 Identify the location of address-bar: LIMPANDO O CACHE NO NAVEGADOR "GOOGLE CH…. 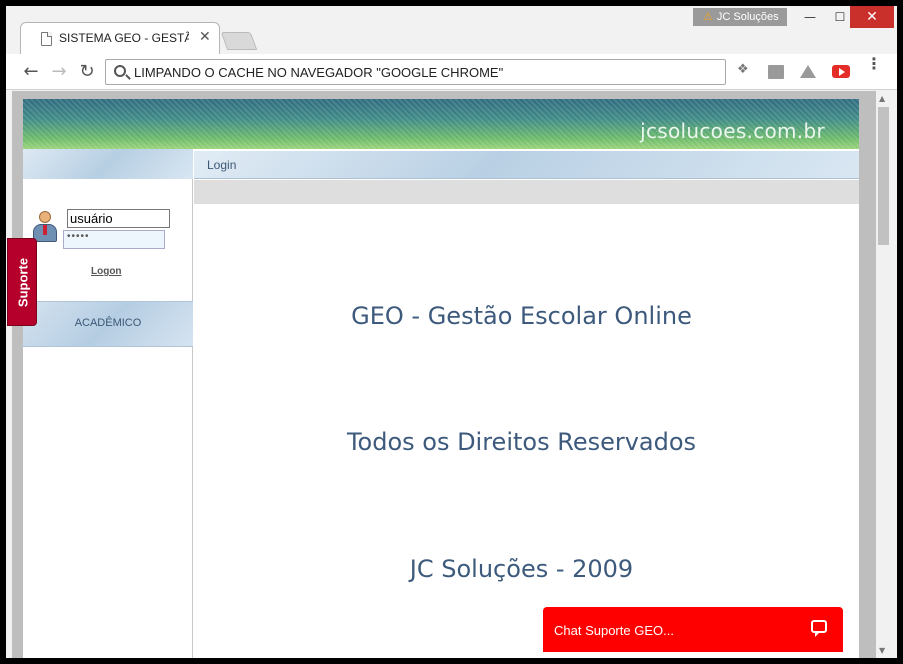
(415, 72).